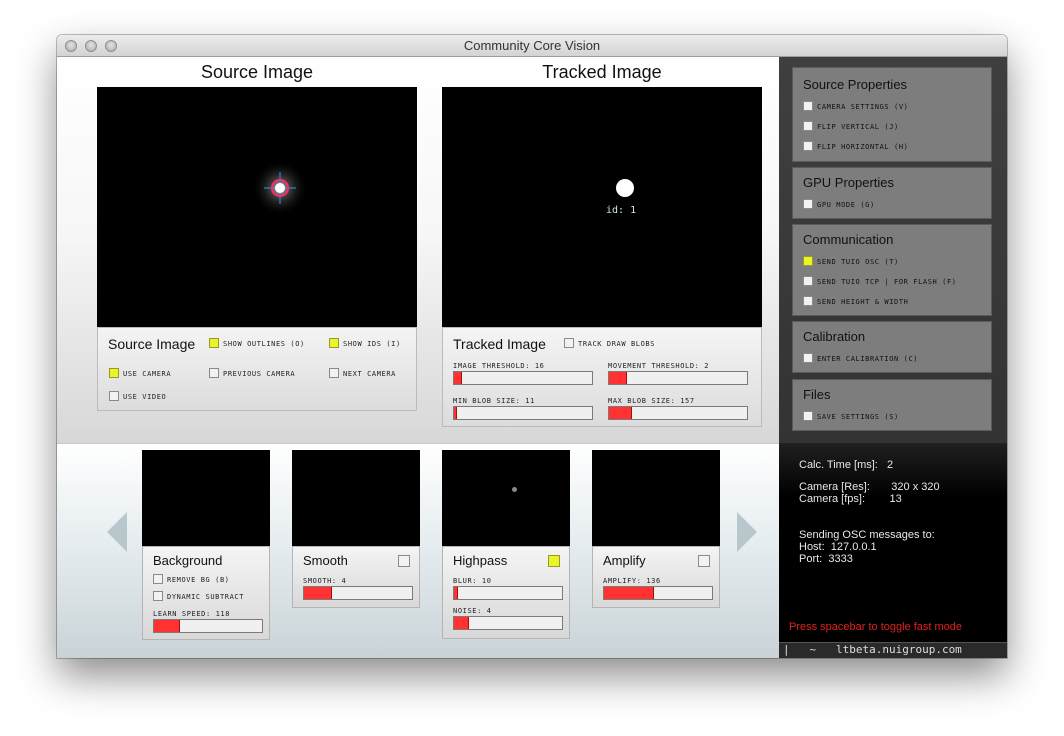 Image resolution: width=1064 pixels, height=736 pixels. Describe the element at coordinates (152, 344) in the screenshot. I see `source-panel-label: Source Image` at that location.